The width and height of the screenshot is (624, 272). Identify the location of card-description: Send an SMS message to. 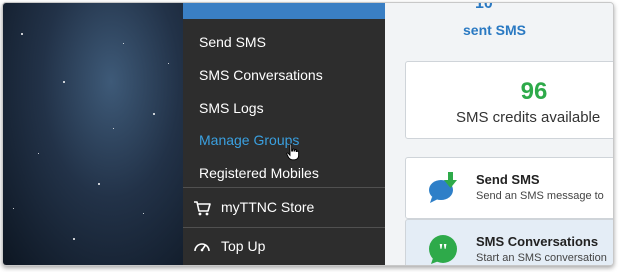
(540, 196).